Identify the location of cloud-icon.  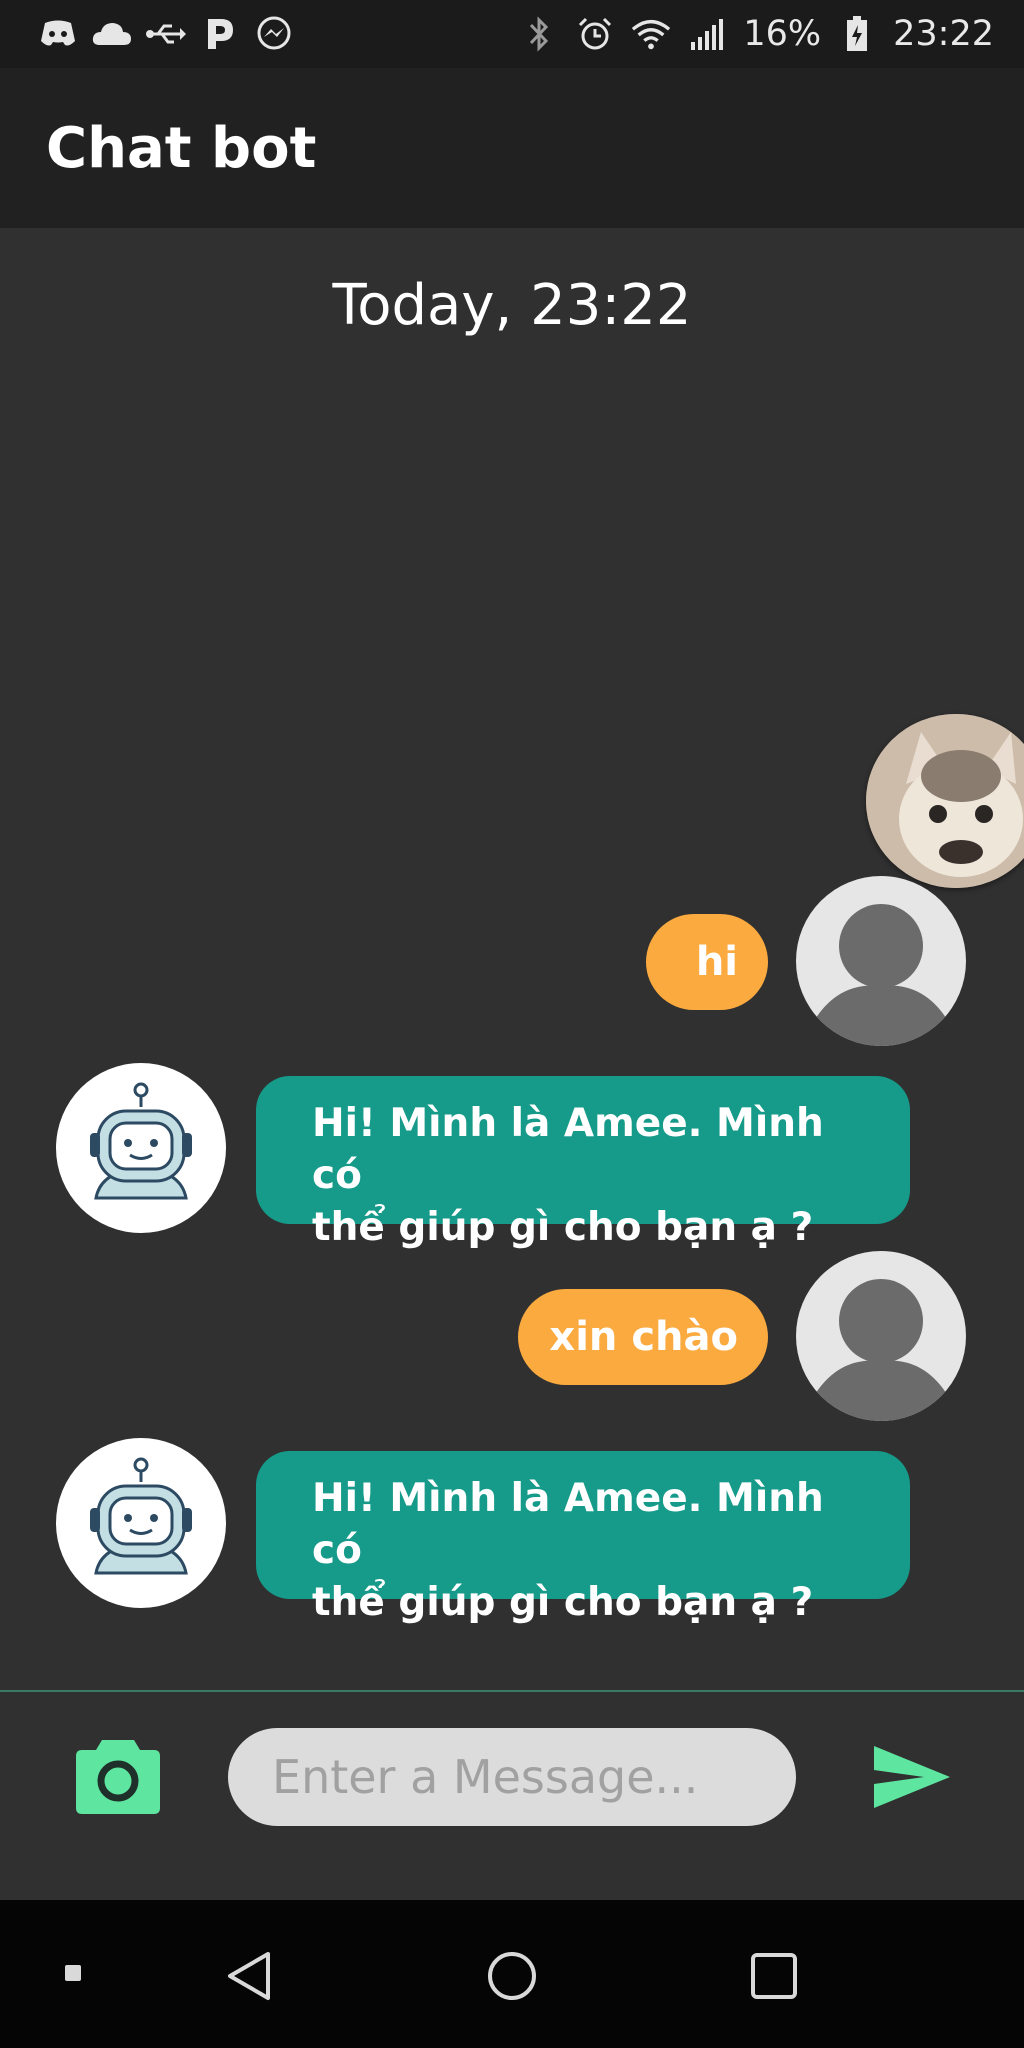
(112, 34).